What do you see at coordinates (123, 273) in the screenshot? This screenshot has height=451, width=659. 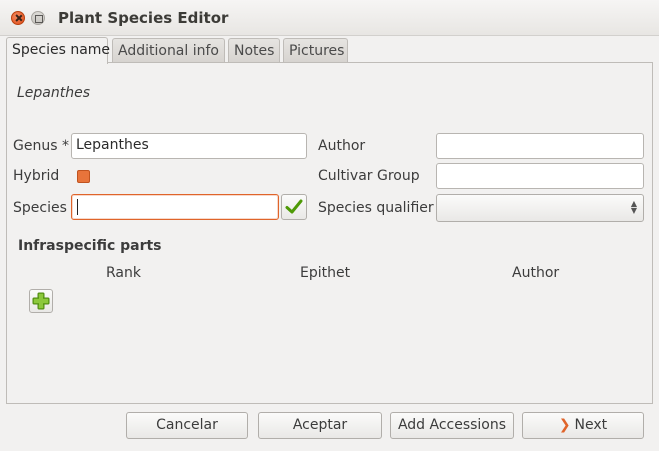 I see `column-header-rank: Rank` at bounding box center [123, 273].